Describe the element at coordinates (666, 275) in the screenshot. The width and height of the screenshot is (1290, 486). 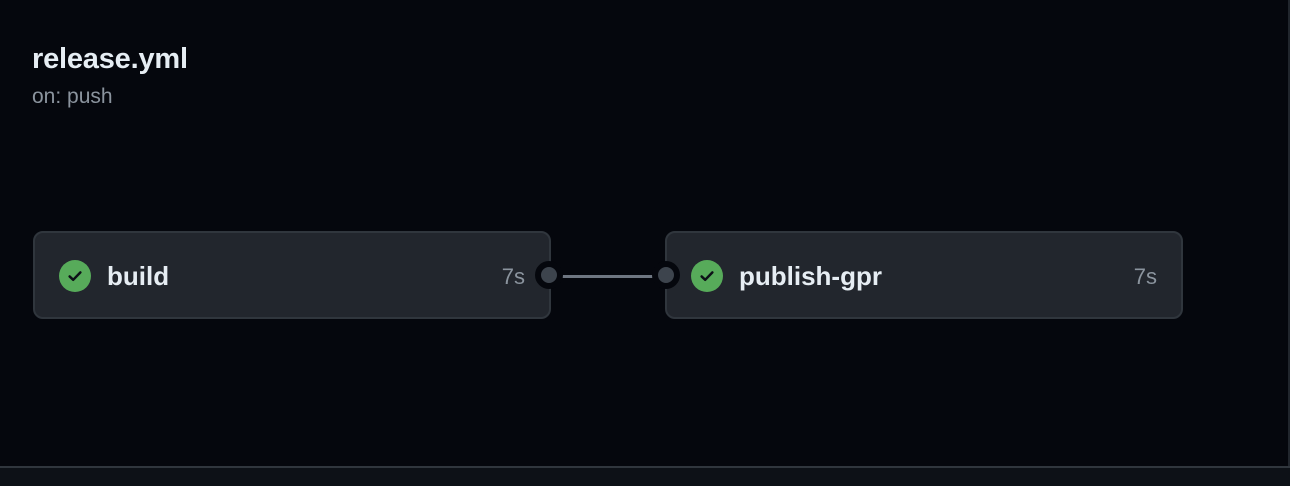
I see `job-input-port` at that location.